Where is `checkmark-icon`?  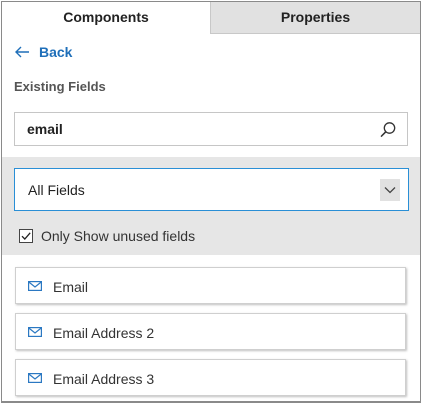
checkmark-icon is located at coordinates (26, 236).